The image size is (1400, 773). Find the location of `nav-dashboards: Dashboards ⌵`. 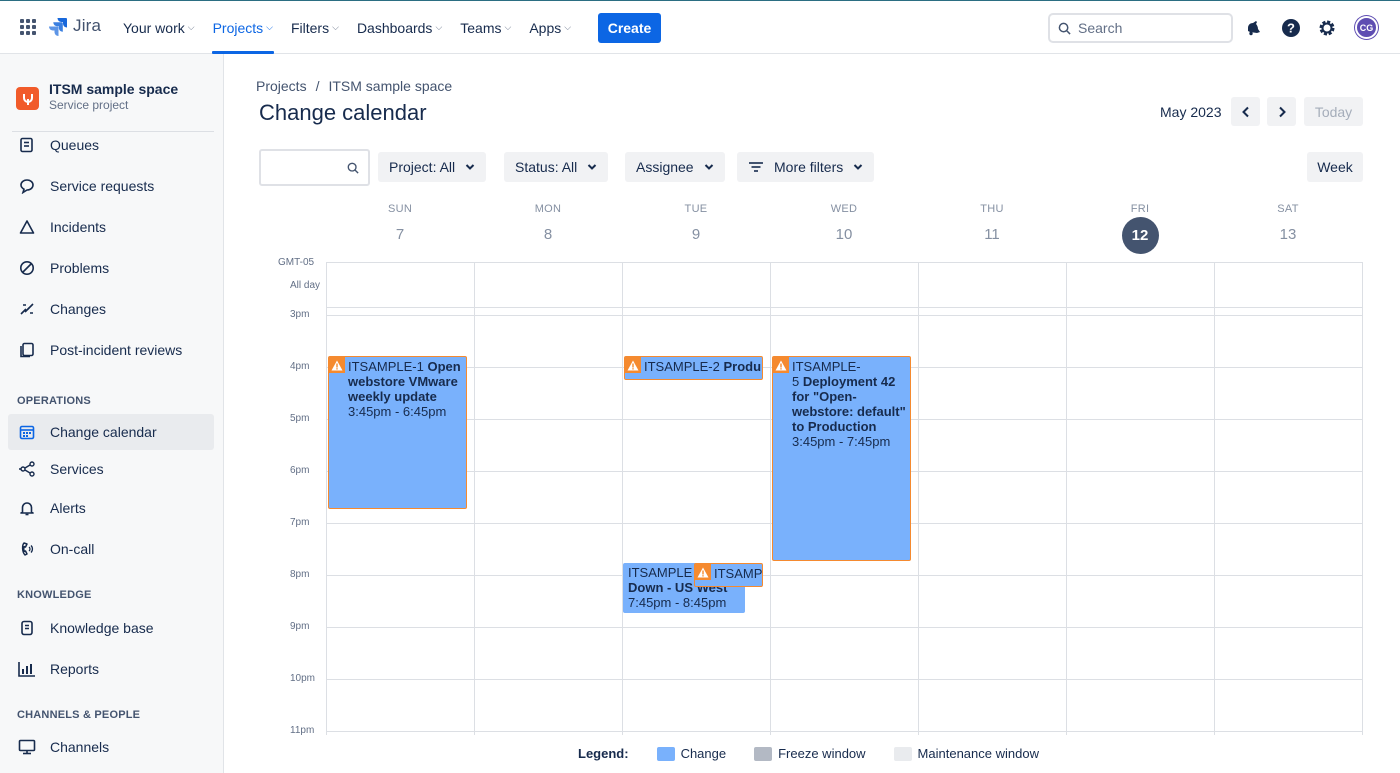

nav-dashboards: Dashboards ⌵ is located at coordinates (399, 27).